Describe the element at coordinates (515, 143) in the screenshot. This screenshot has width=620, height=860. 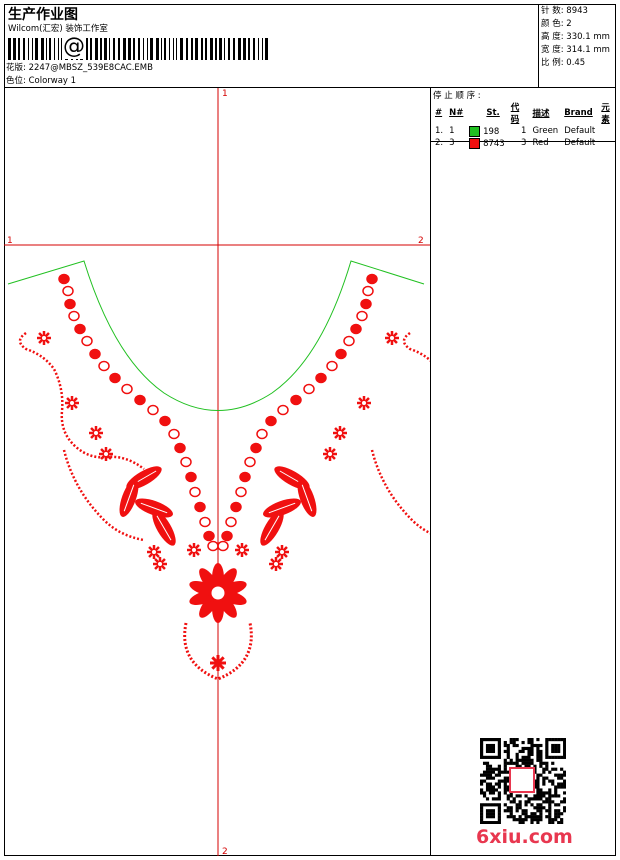
I see `table-row: 2. 3 8743 3 Red Default` at that location.